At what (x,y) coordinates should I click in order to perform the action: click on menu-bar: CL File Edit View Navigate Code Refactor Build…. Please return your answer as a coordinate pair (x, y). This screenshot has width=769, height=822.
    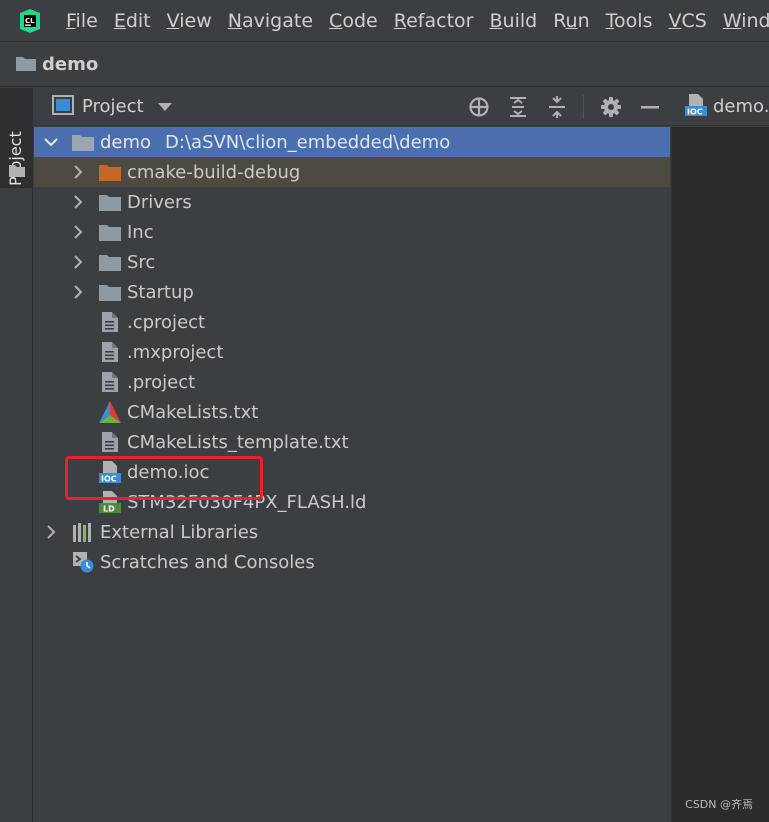
    Looking at the image, I should click on (384, 21).